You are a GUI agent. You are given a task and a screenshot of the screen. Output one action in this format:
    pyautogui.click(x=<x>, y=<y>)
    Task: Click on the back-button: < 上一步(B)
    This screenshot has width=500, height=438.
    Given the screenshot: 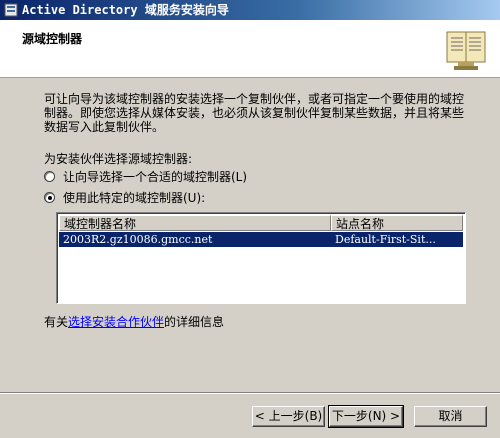 What is the action you would take?
    pyautogui.click(x=288, y=416)
    